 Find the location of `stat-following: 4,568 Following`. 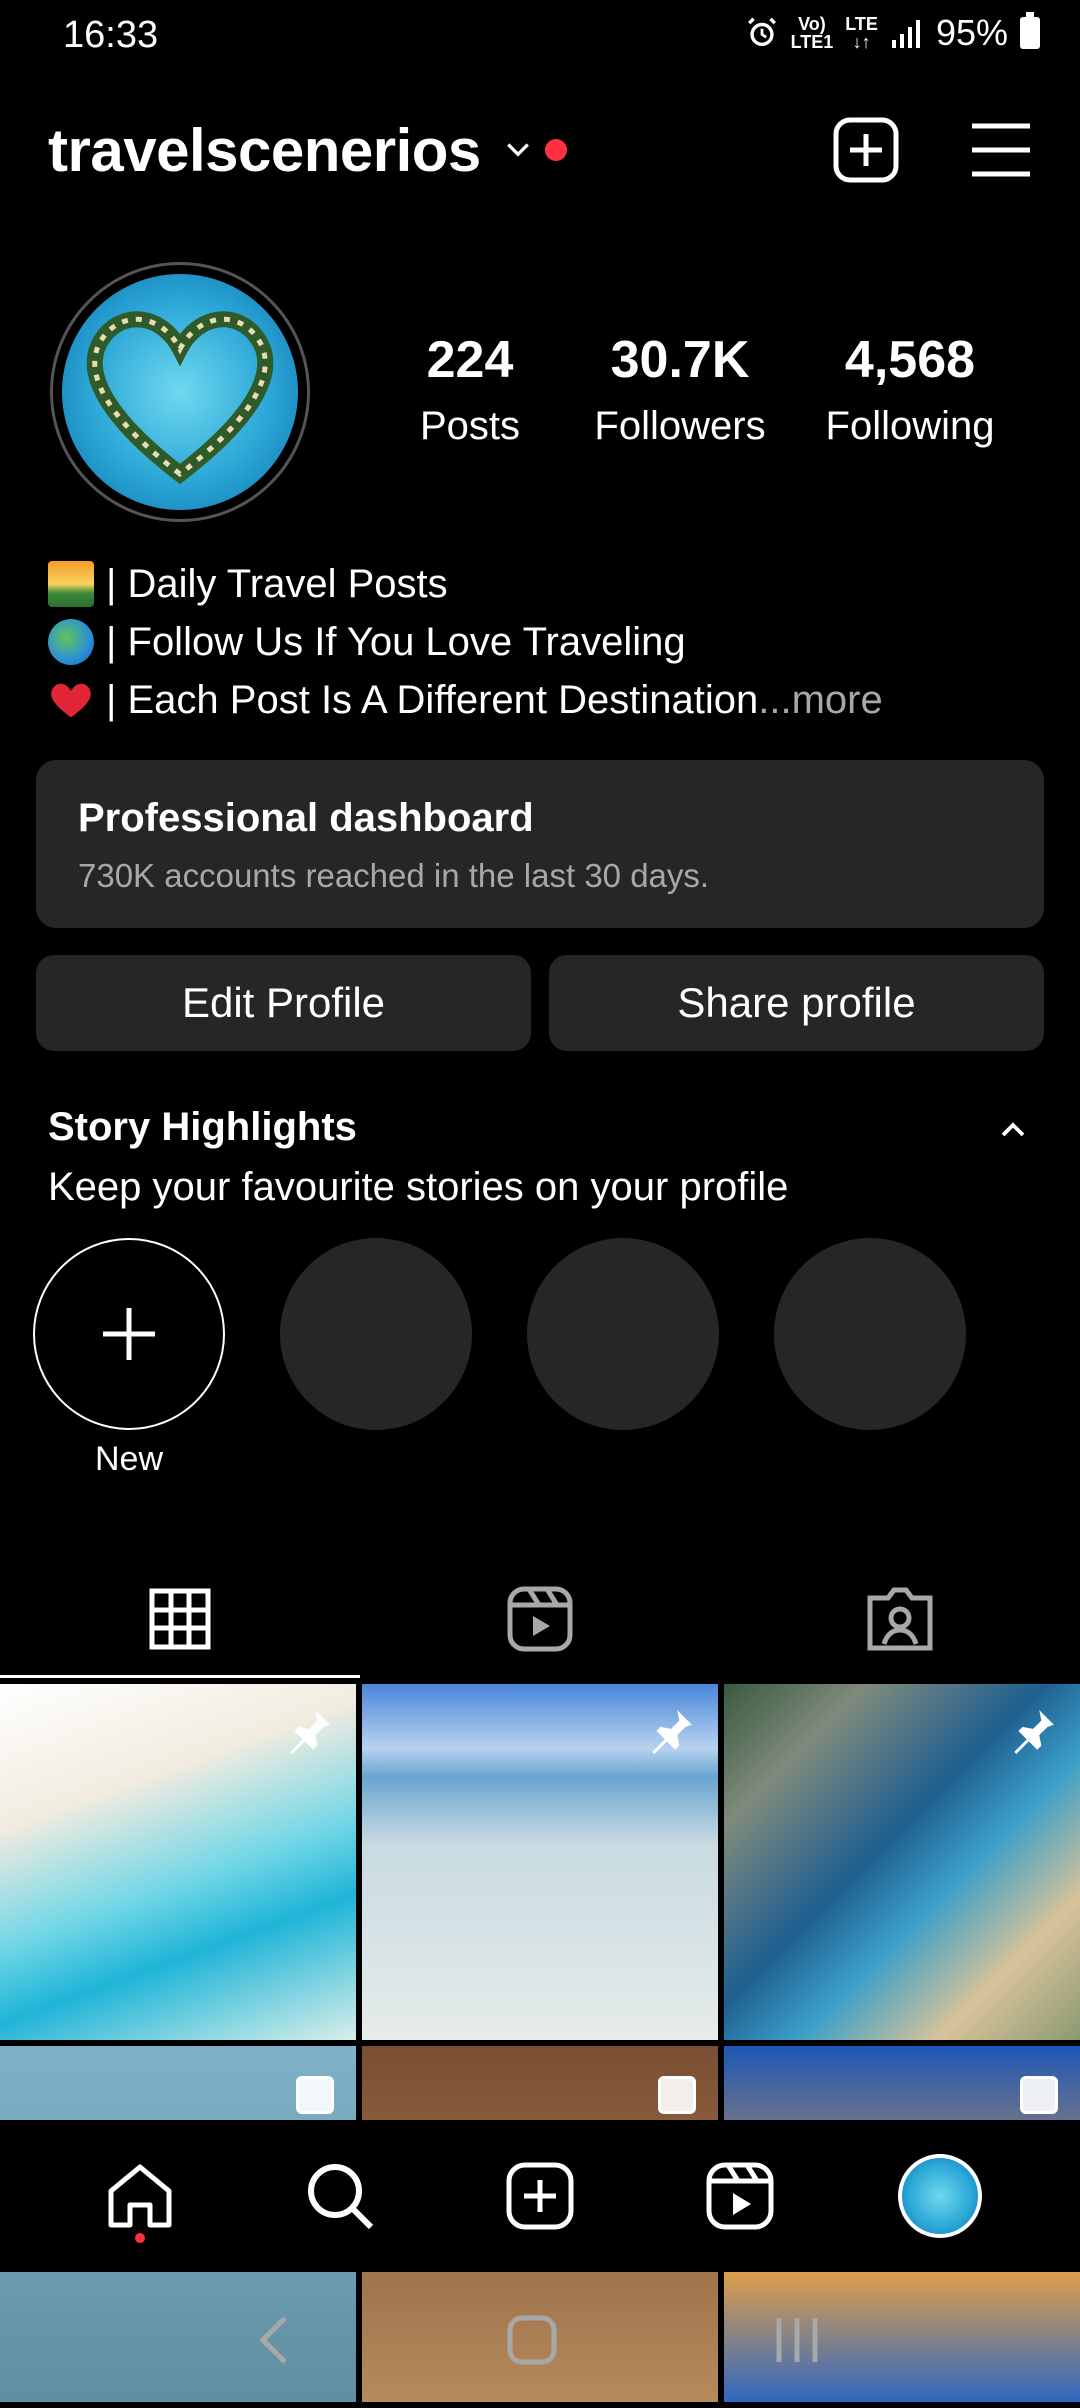

stat-following: 4,568 Following is located at coordinates (910, 389).